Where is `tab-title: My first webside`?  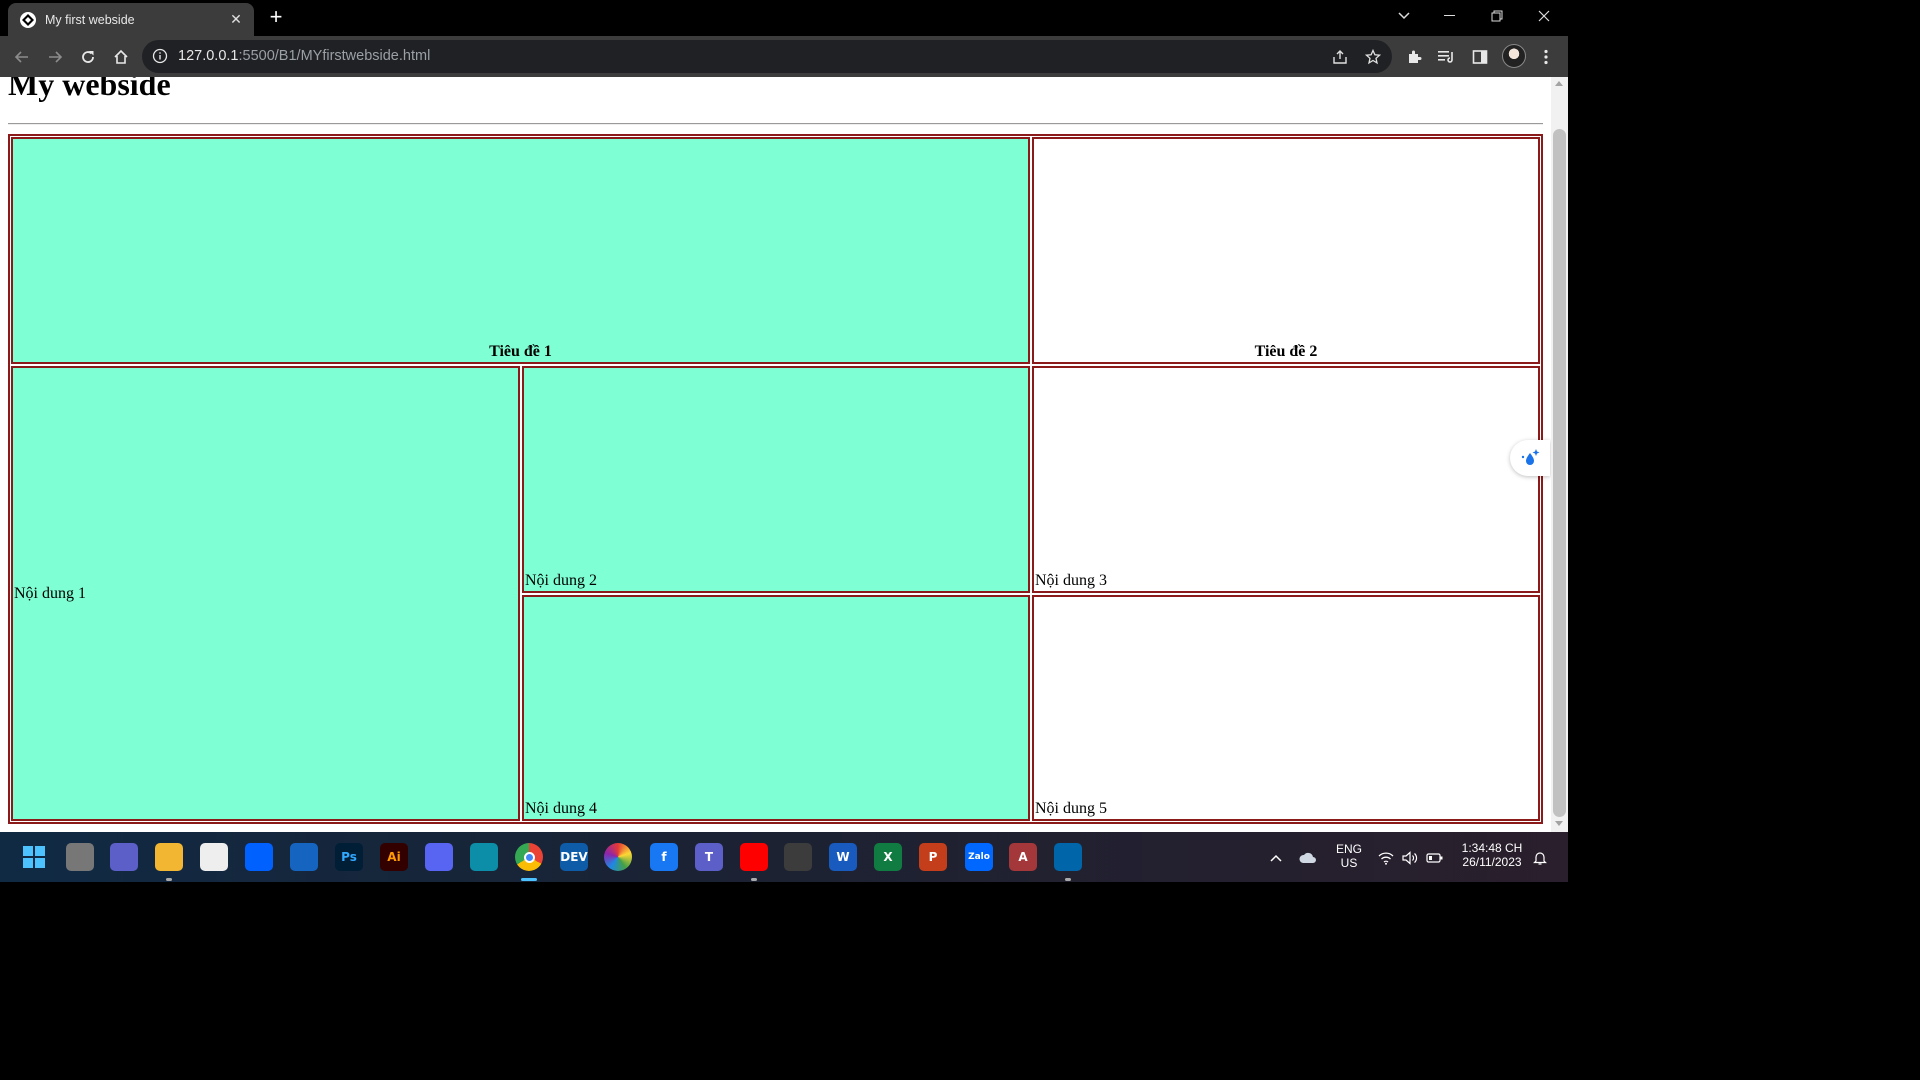 tab-title: My first webside is located at coordinates (90, 19).